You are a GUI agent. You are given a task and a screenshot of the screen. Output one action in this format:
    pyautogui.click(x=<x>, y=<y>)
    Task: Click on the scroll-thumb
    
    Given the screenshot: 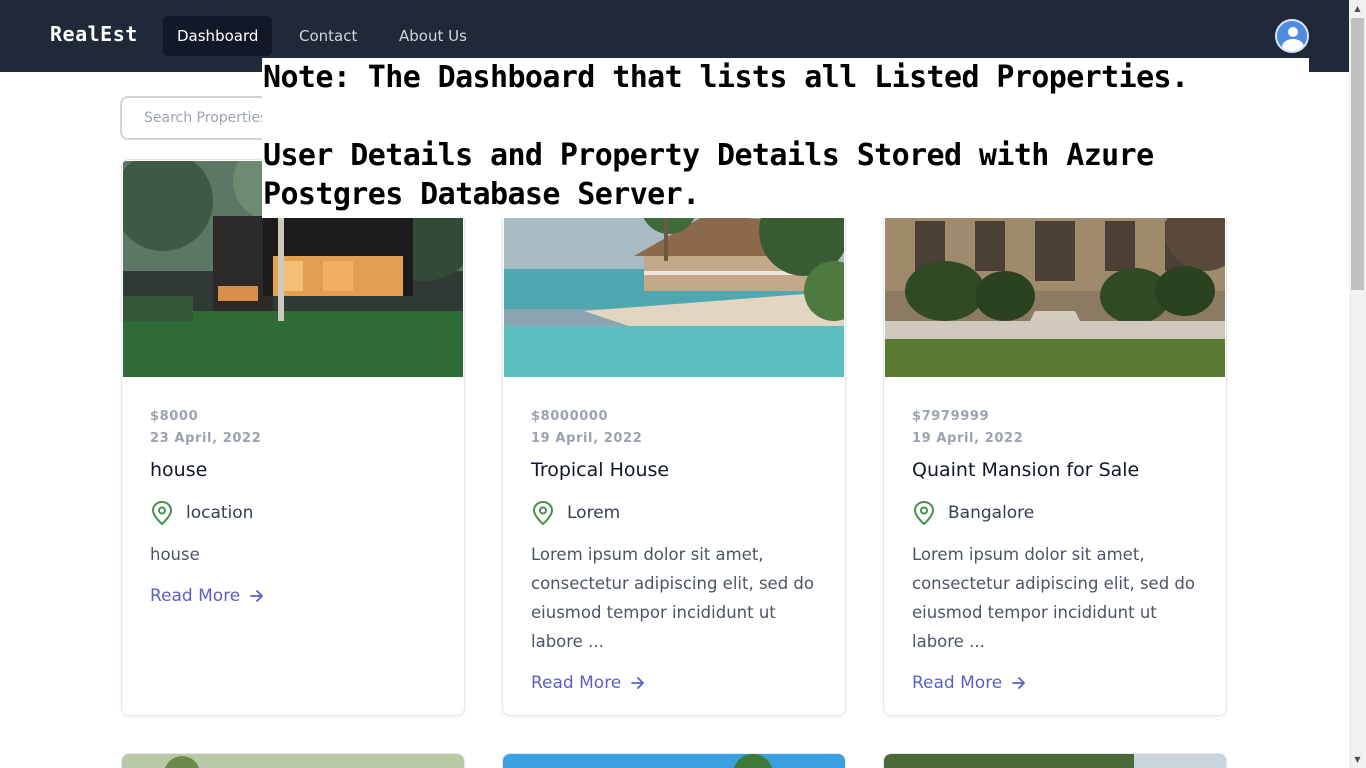 What is the action you would take?
    pyautogui.click(x=1357, y=154)
    